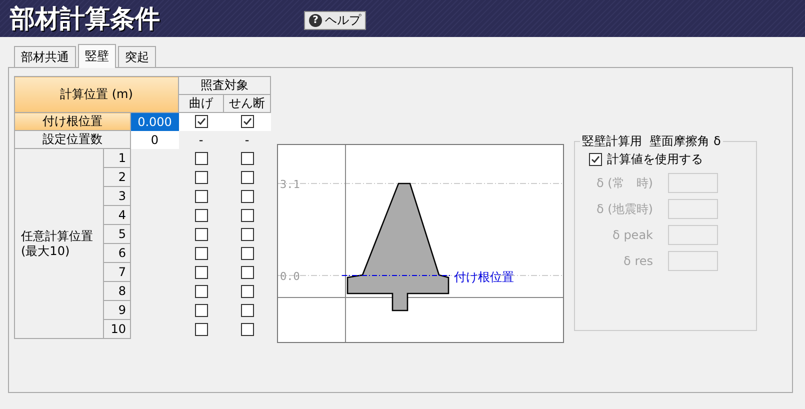 The image size is (805, 409). Describe the element at coordinates (117, 158) in the screenshot. I see `row-number: 1` at that location.